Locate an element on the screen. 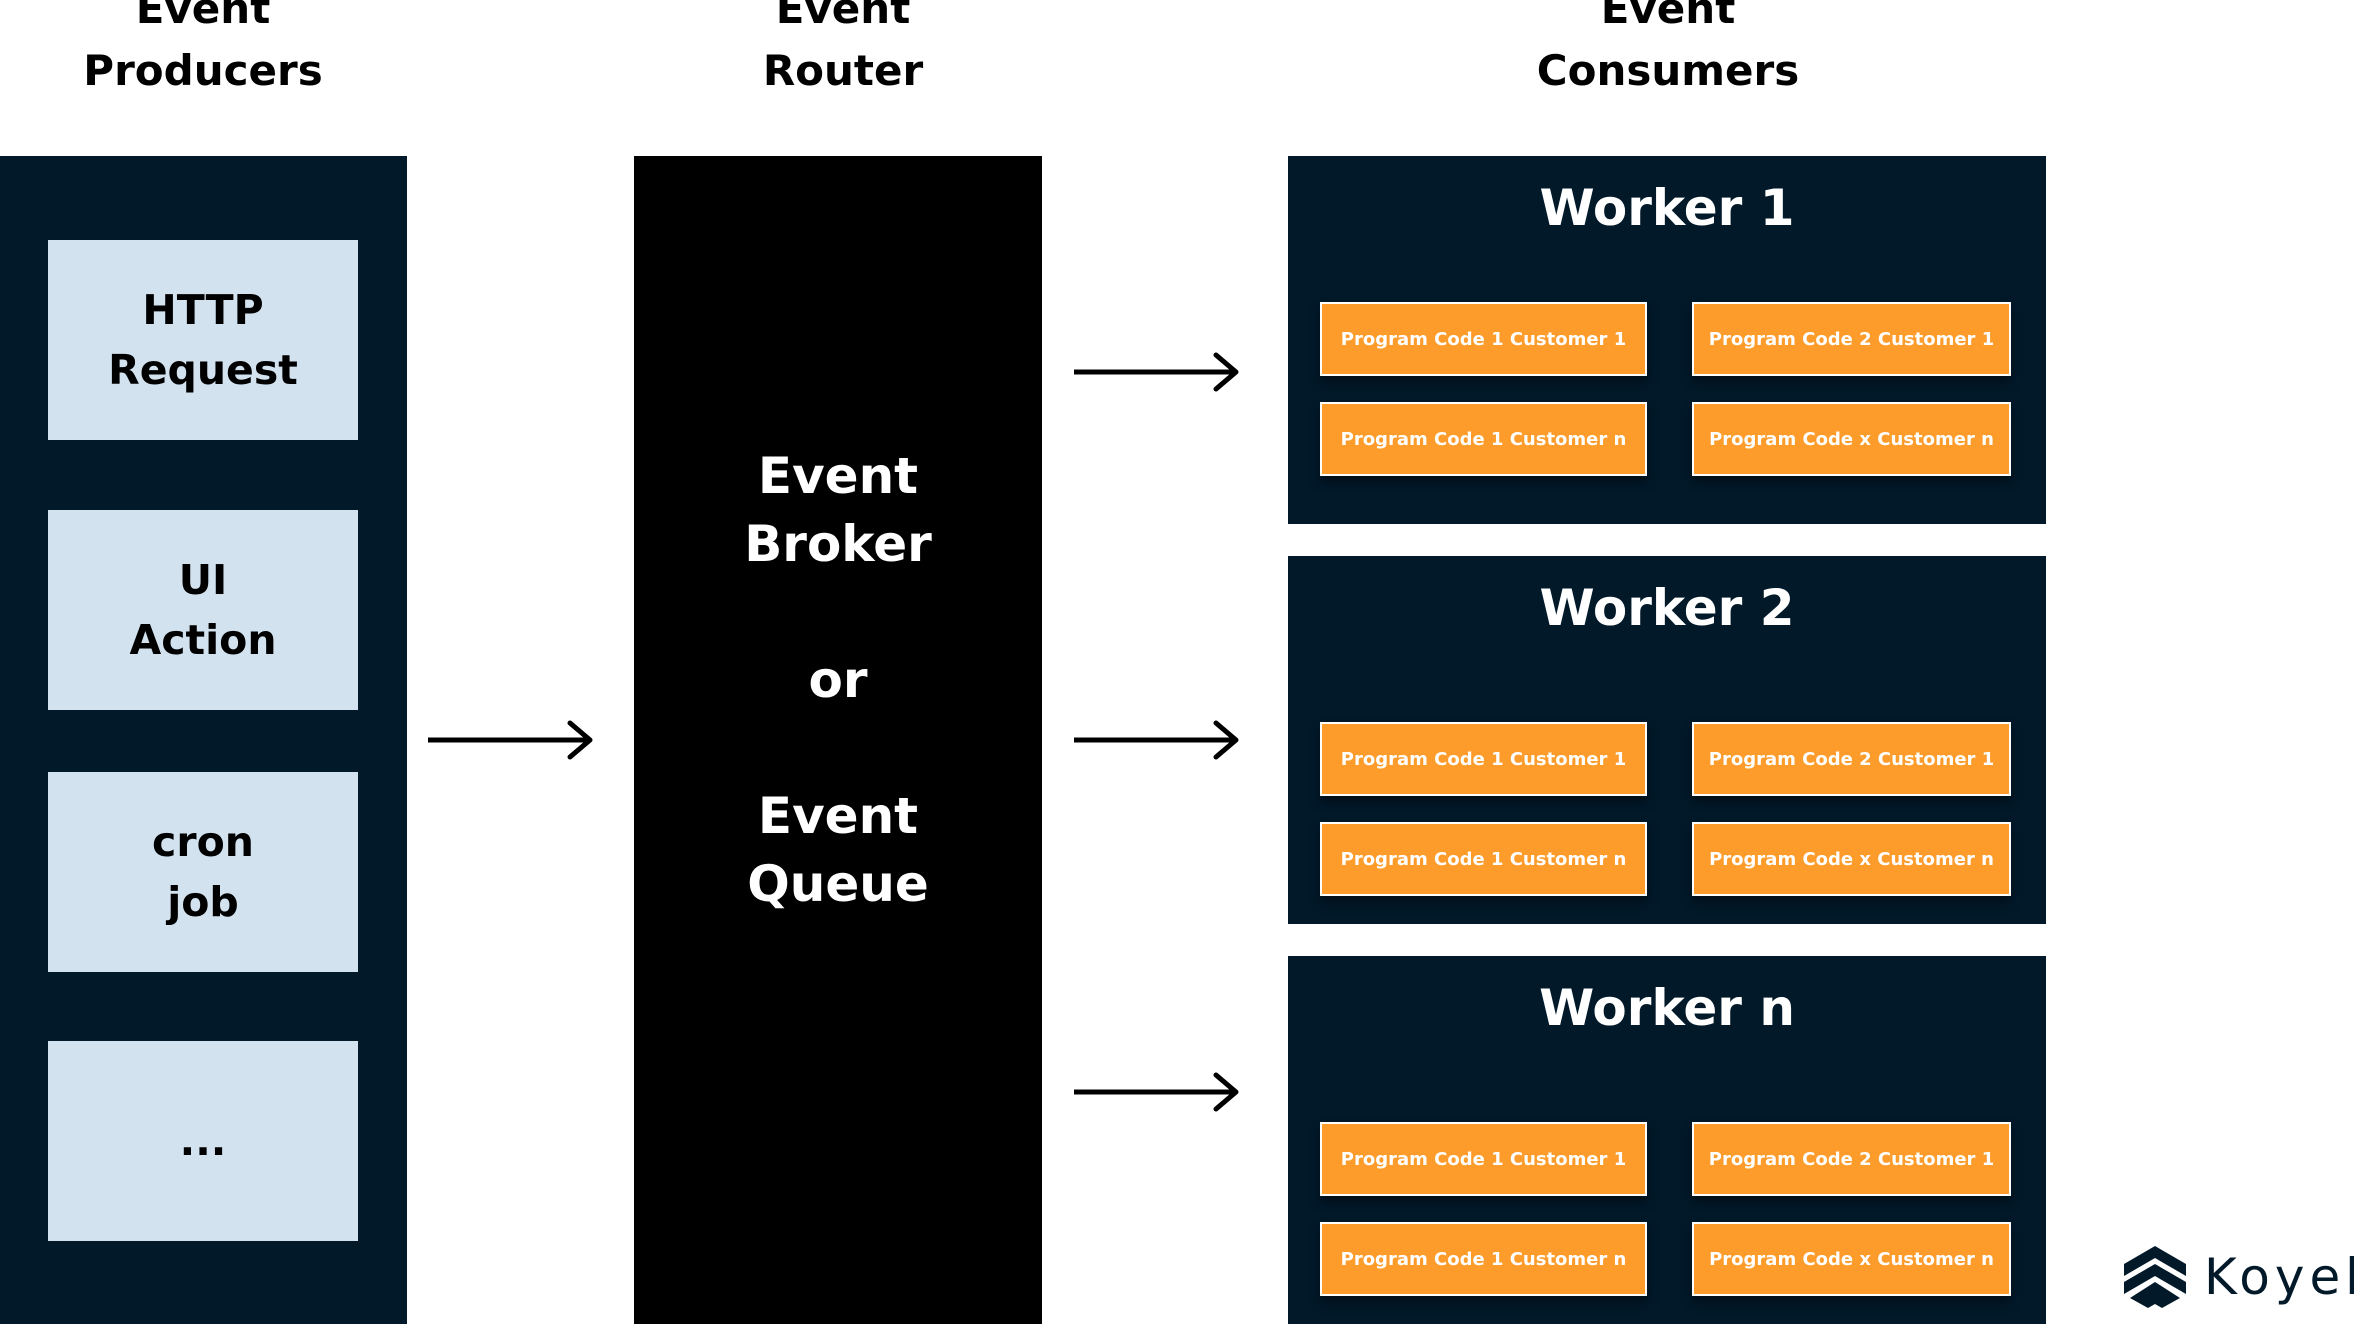 This screenshot has width=2354, height=1324. router-label-line: Queue is located at coordinates (838, 884).